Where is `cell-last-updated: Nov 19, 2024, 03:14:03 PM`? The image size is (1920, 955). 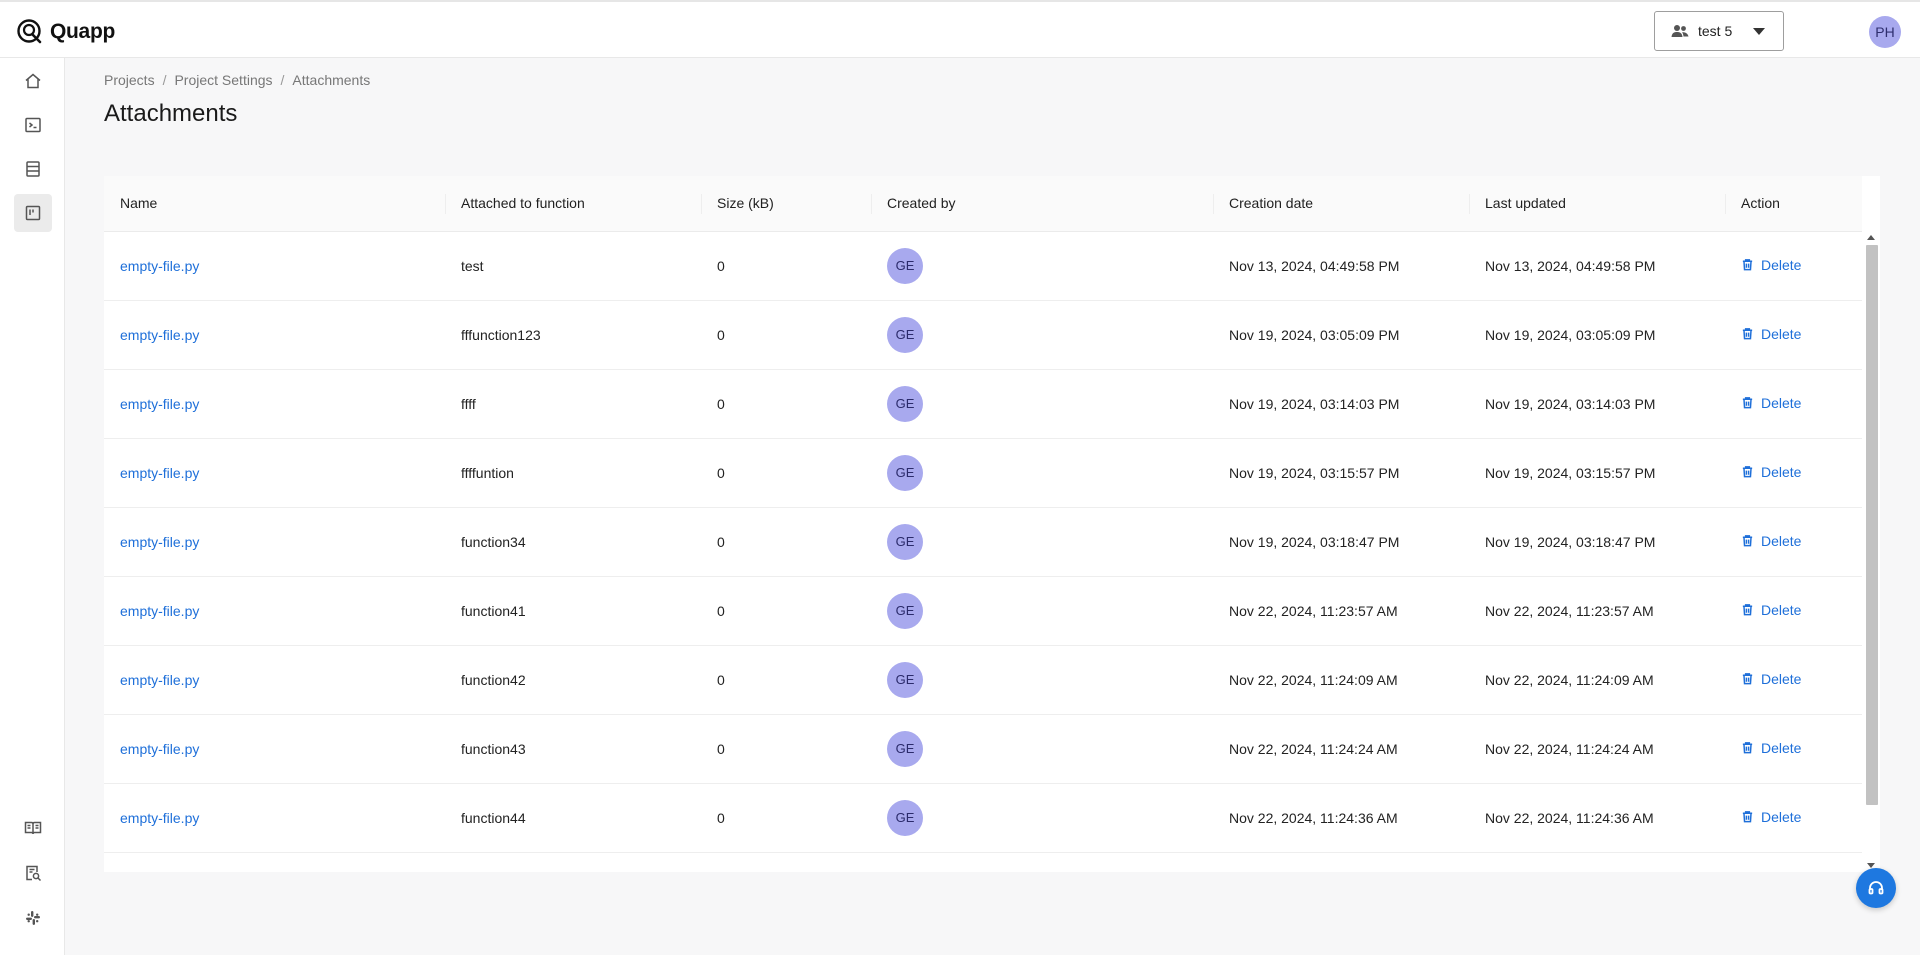 cell-last-updated: Nov 19, 2024, 03:14:03 PM is located at coordinates (1597, 404).